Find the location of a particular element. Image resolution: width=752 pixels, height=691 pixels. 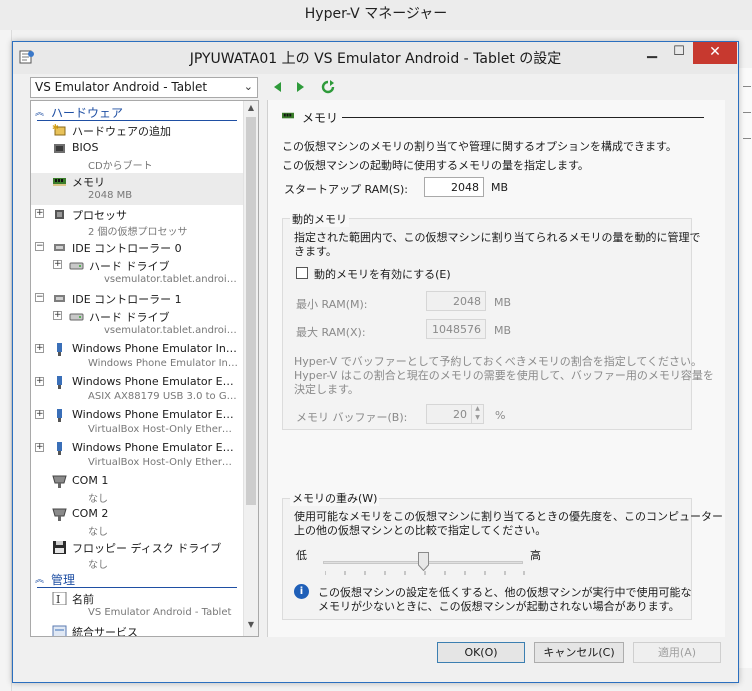

ok-button: OK(O) is located at coordinates (481, 652).